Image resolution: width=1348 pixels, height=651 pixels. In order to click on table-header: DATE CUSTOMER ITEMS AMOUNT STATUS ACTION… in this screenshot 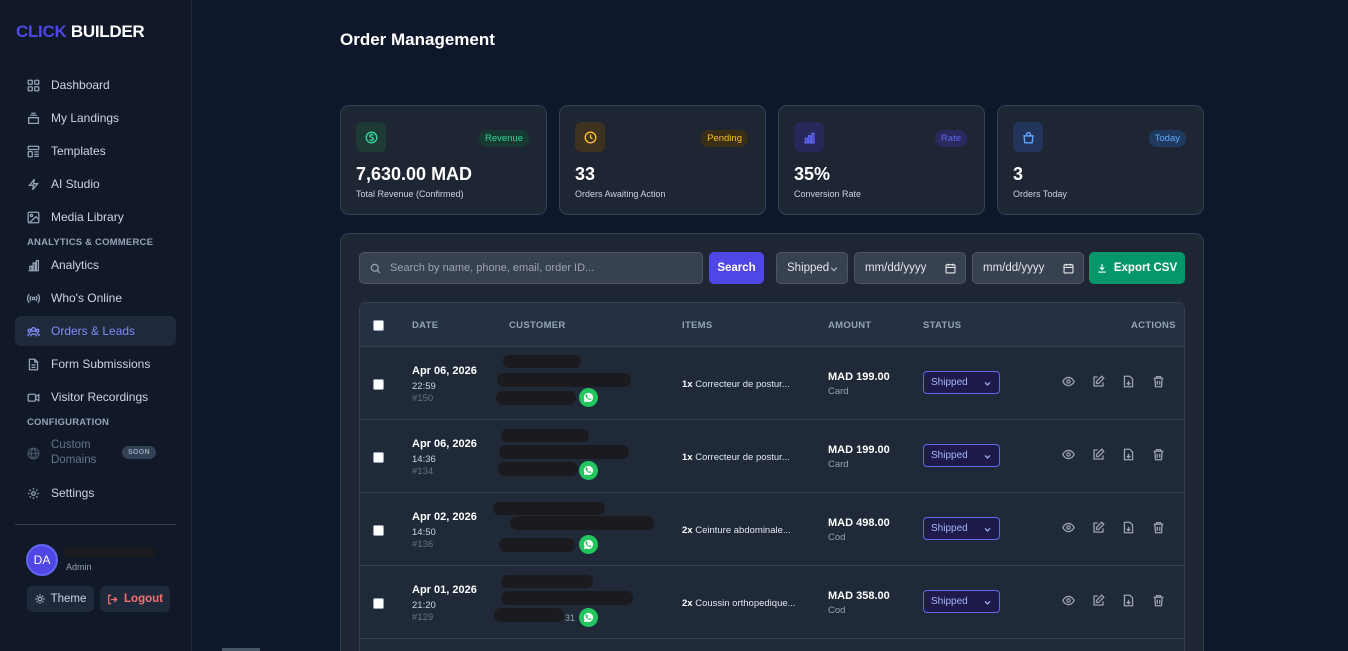, I will do `click(772, 325)`.